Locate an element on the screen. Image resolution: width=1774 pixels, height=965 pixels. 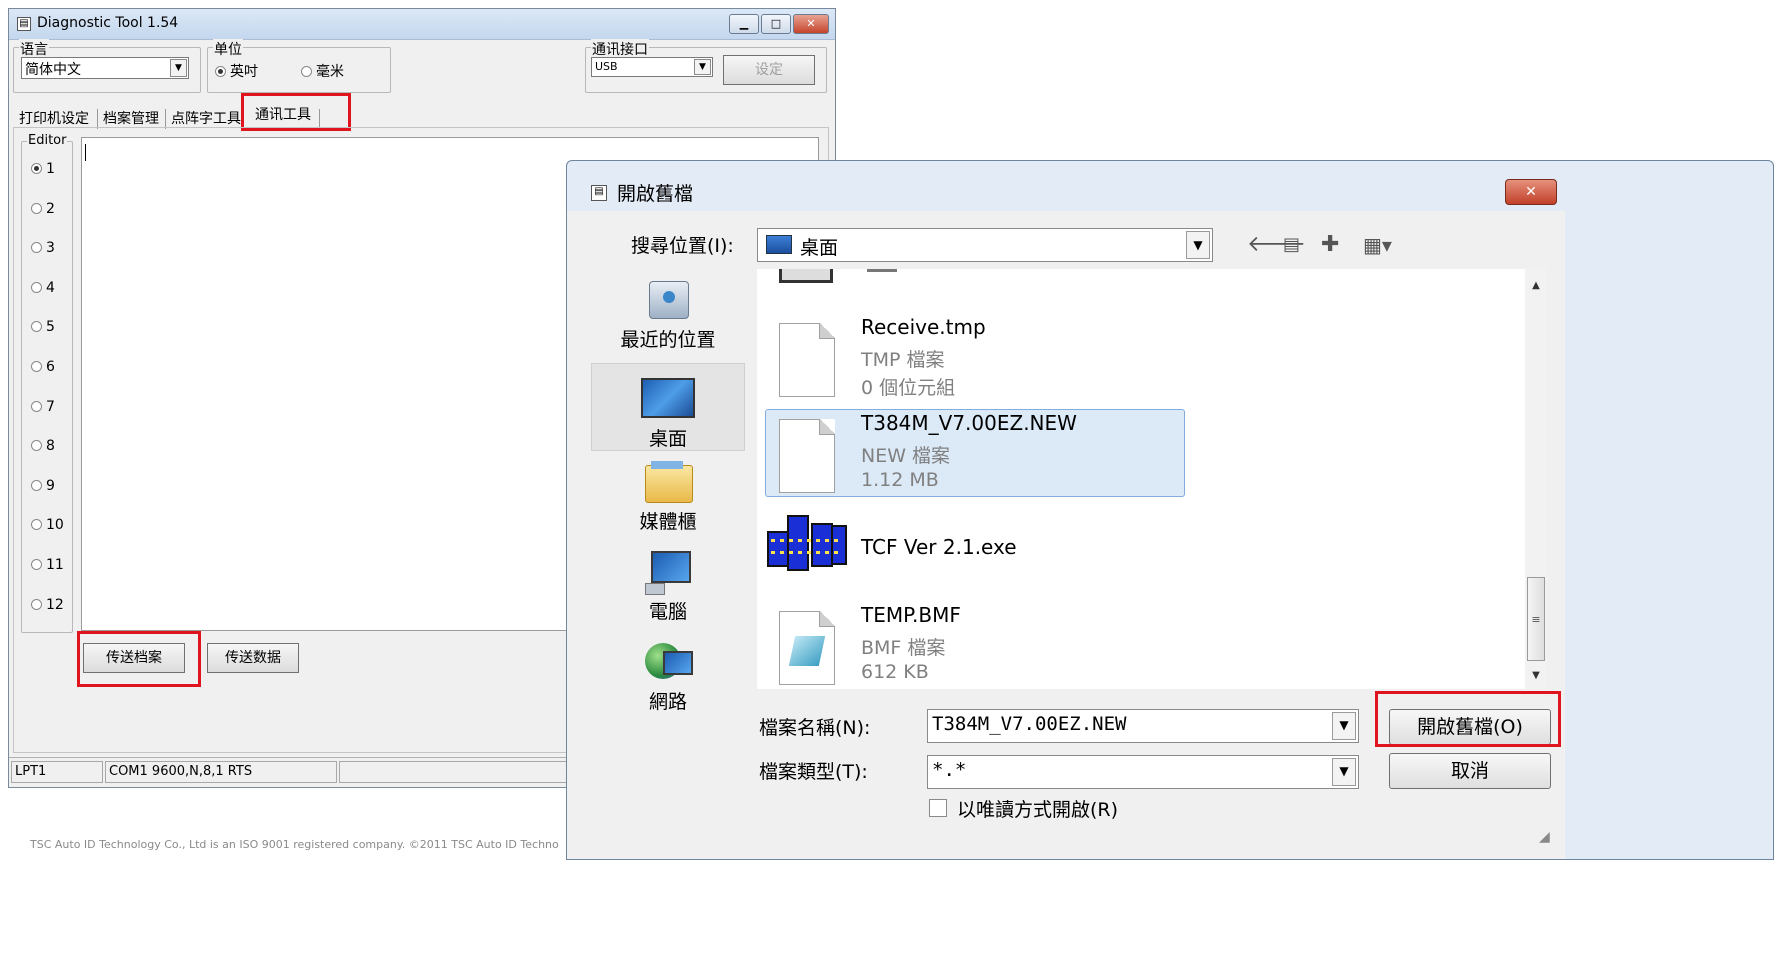
view-menu-icon: ▦▾ is located at coordinates (1377, 245).